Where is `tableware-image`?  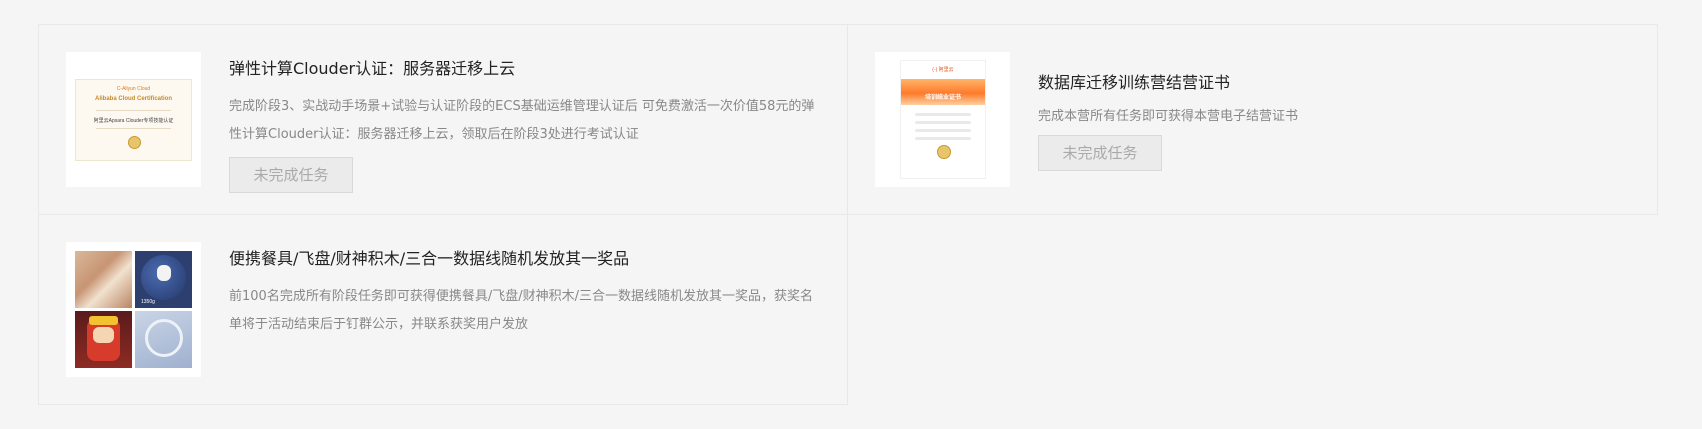 tableware-image is located at coordinates (103, 279).